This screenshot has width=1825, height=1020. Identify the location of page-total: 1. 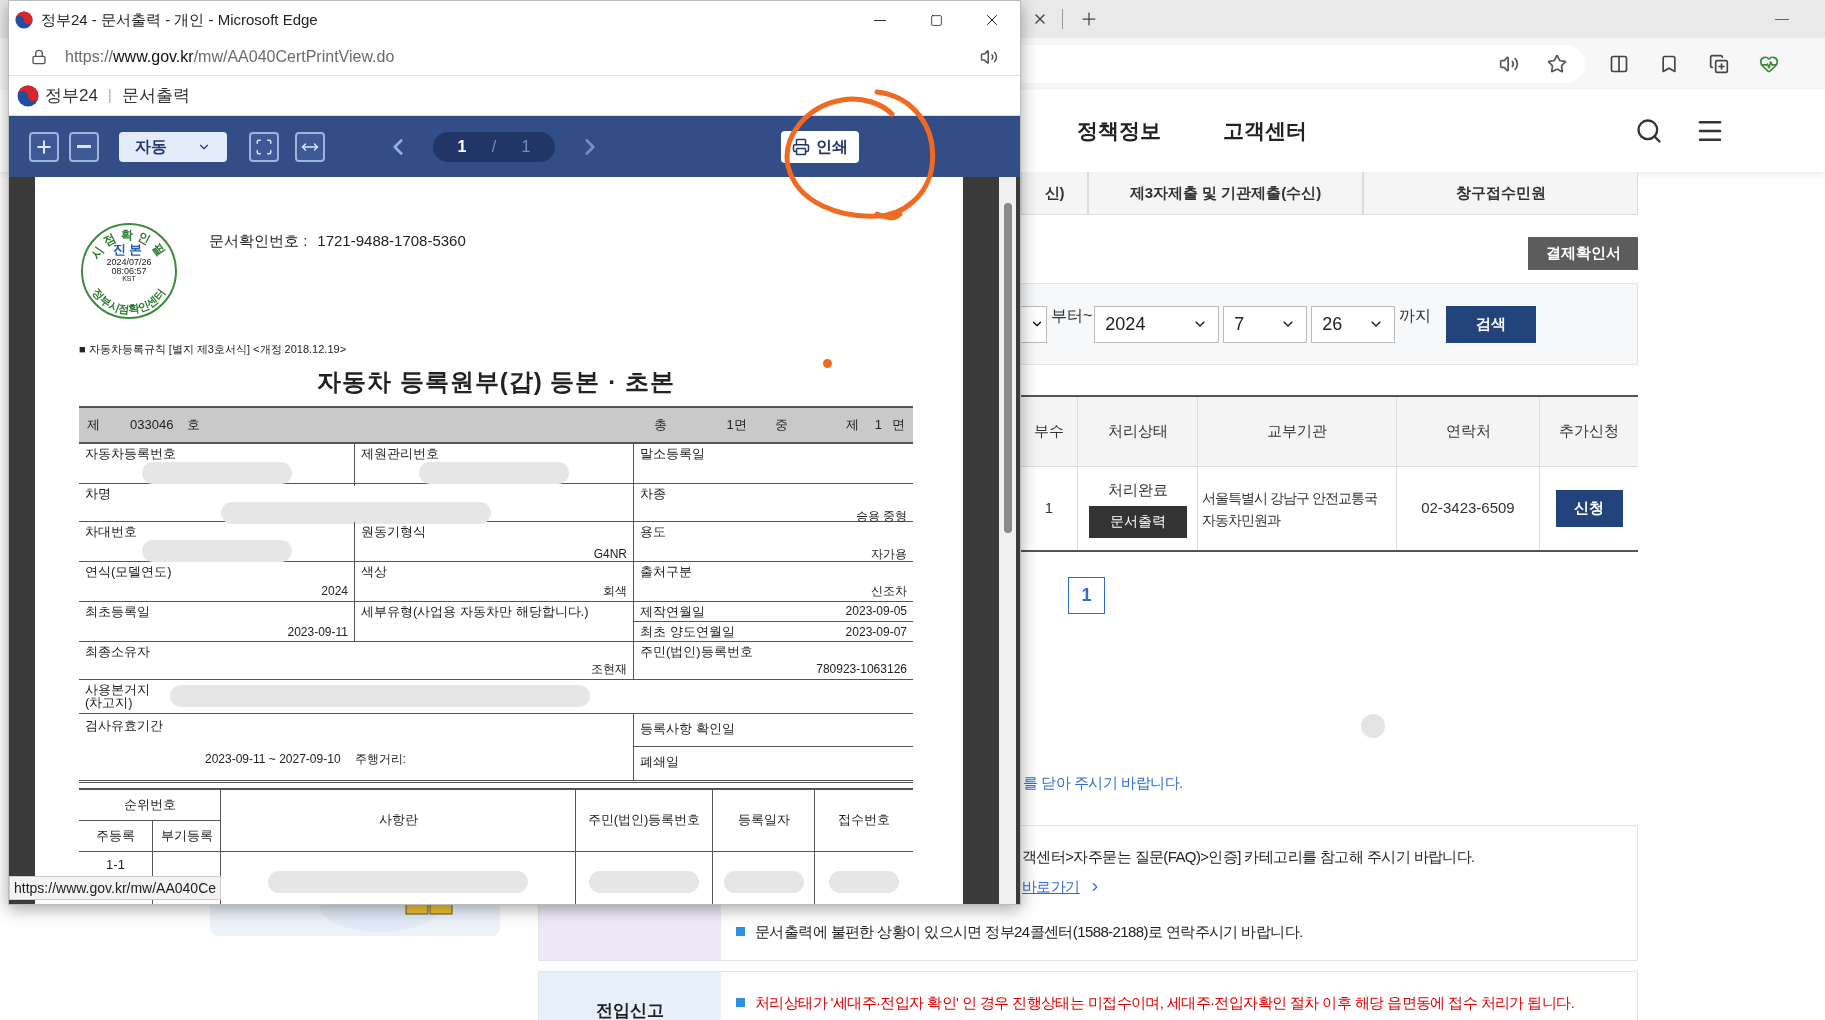
(526, 146).